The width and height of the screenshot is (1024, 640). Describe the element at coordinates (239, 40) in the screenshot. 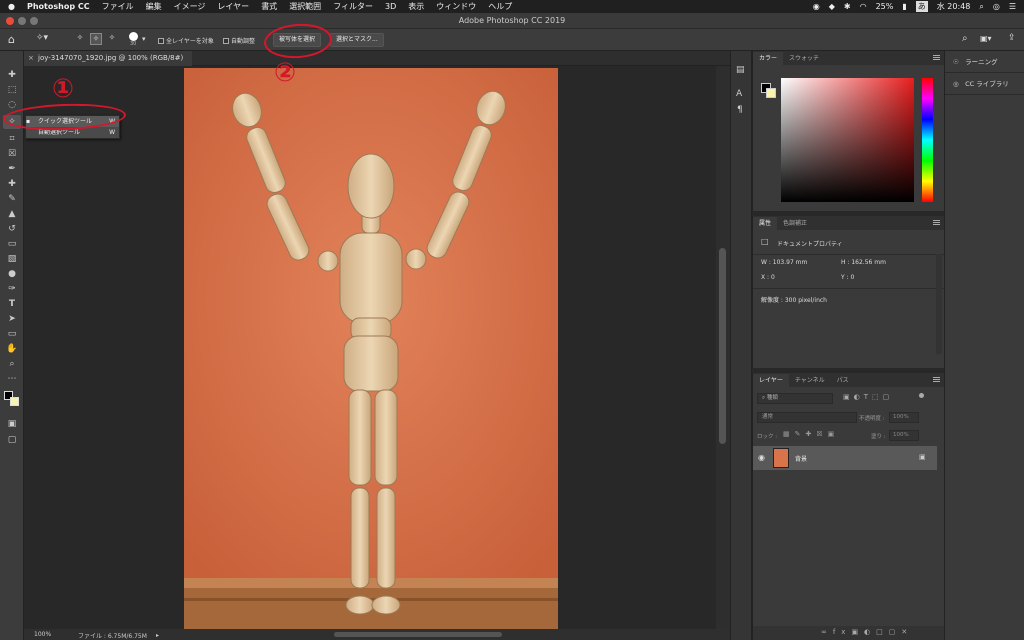

I see `auto-enhance-checkbox: 自動調整` at that location.